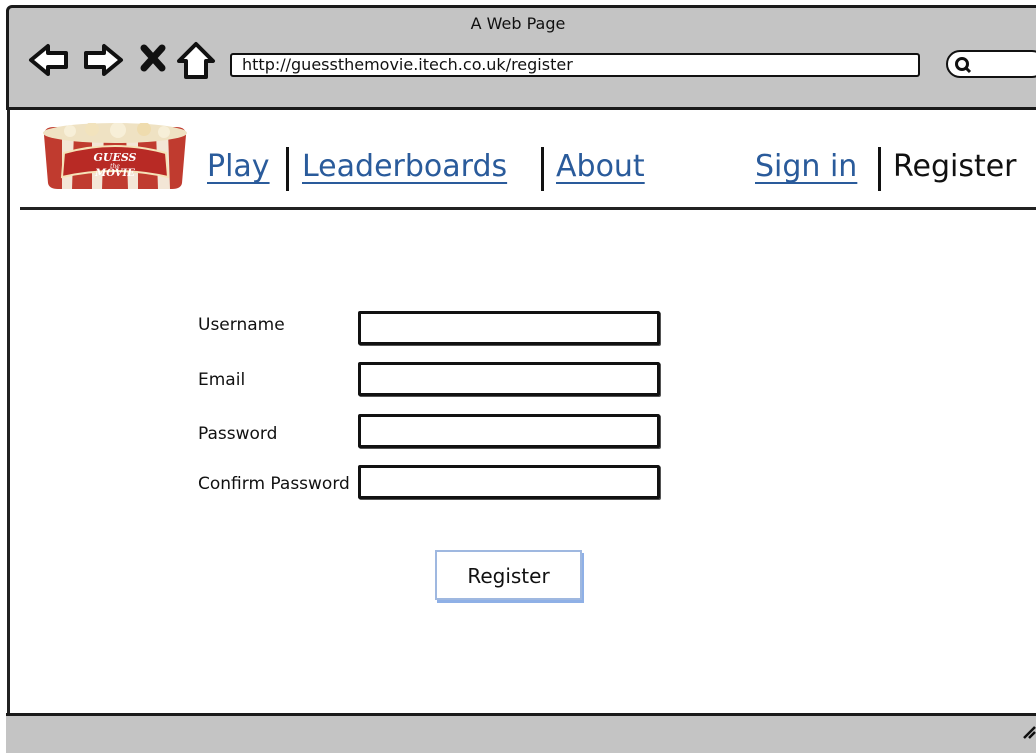  What do you see at coordinates (404, 167) in the screenshot?
I see `nav-leaderboards-link: Leaderboards` at bounding box center [404, 167].